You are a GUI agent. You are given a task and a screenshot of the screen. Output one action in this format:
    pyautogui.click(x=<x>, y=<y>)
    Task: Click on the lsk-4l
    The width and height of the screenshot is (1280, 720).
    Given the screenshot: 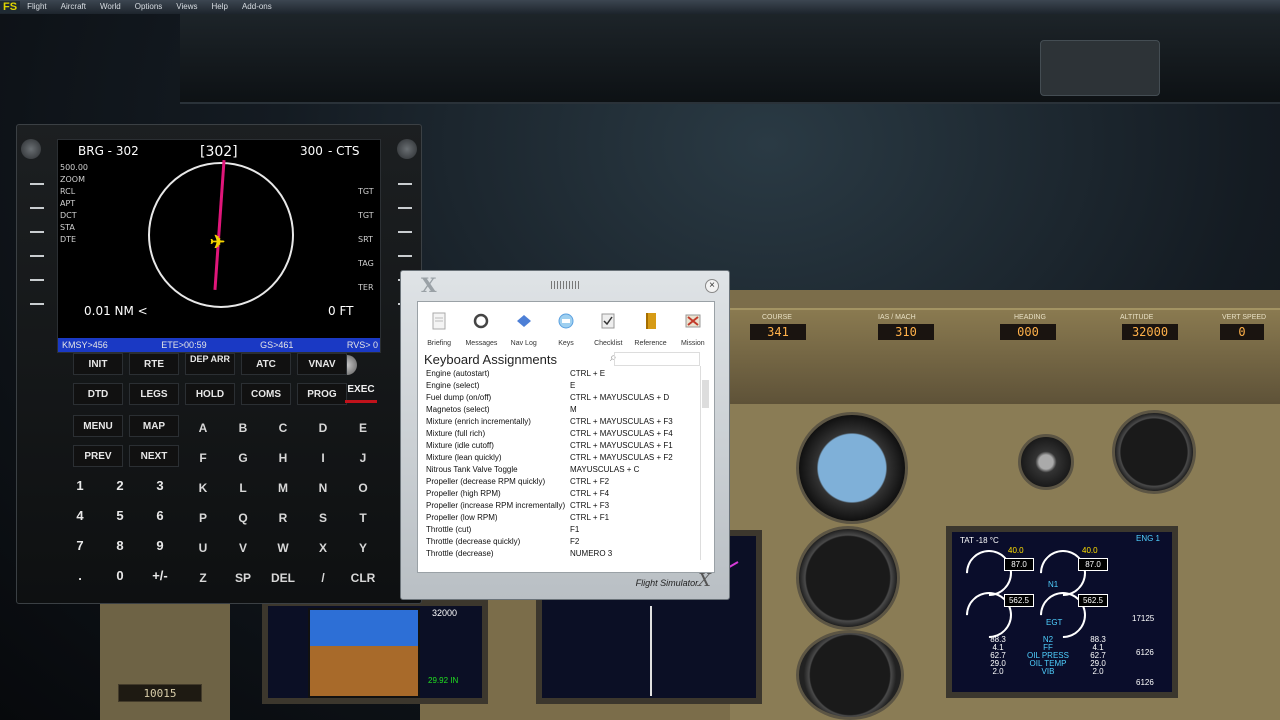 What is the action you would take?
    pyautogui.click(x=37, y=256)
    